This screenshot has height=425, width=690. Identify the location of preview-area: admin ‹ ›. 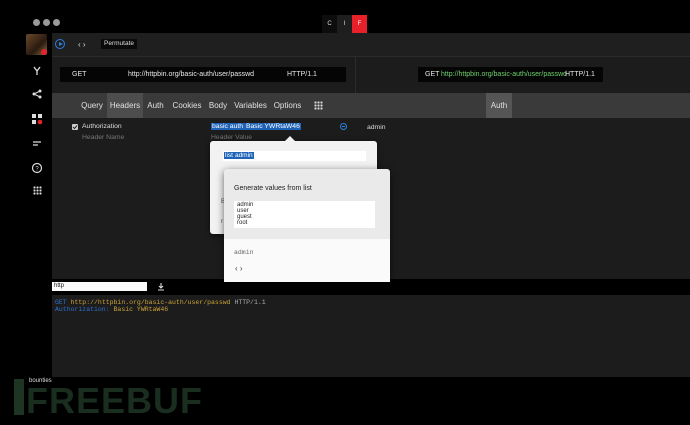
(307, 261).